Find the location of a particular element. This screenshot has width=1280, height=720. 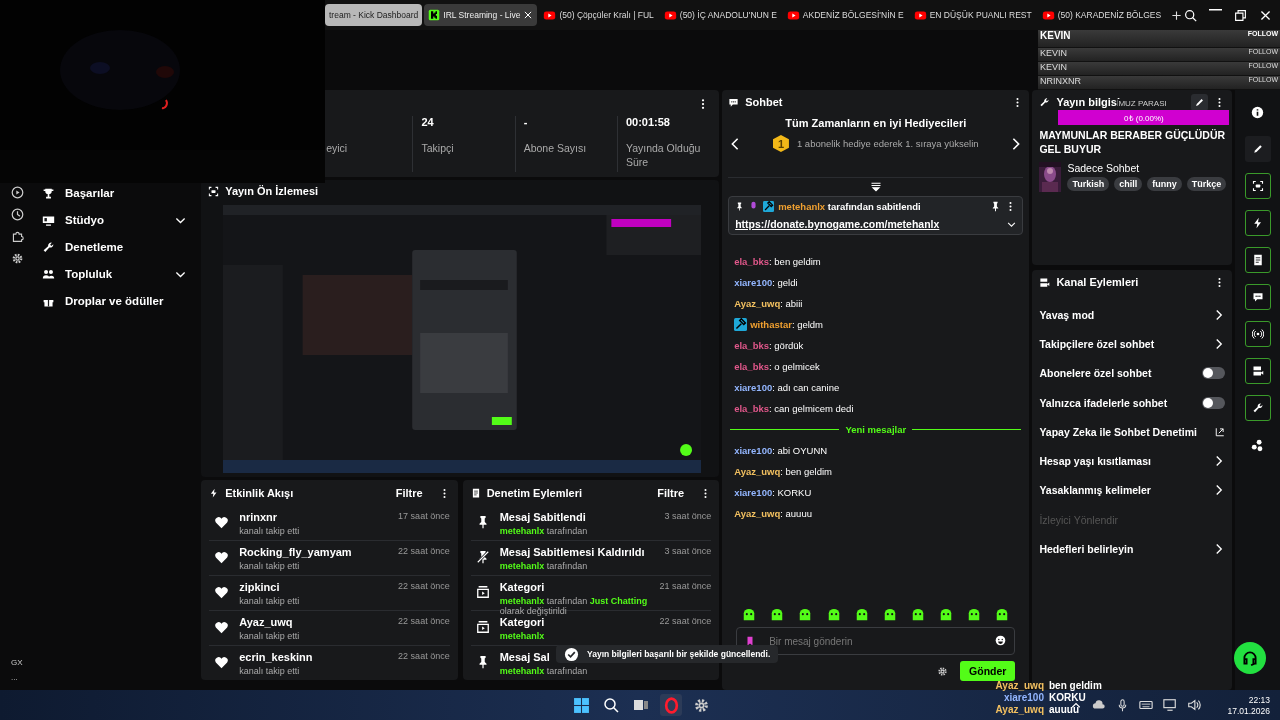

sidebar-item: Droplar ve ödüller is located at coordinates (120, 301).